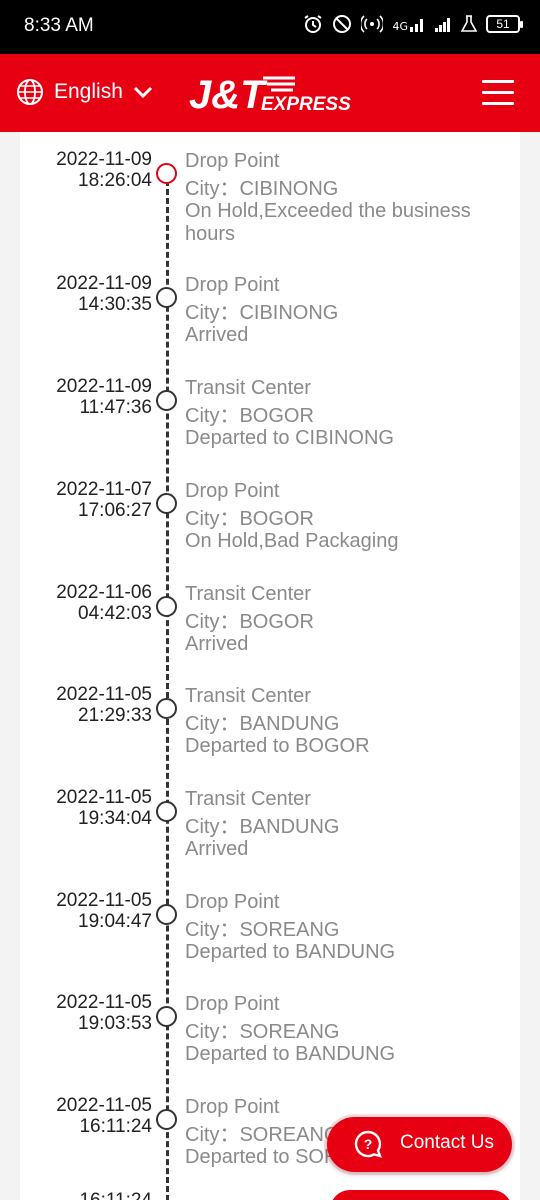  Describe the element at coordinates (345, 310) in the screenshot. I see `event-details: Drop Point City：CIBINONG Arrived` at that location.